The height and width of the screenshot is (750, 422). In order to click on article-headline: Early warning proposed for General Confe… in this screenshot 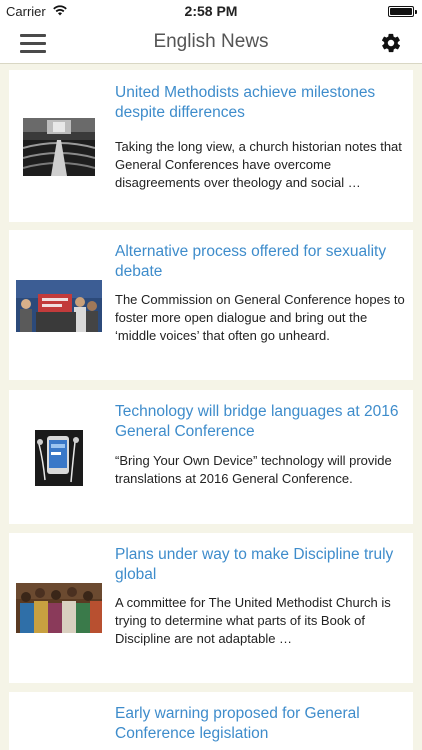, I will do `click(260, 724)`.